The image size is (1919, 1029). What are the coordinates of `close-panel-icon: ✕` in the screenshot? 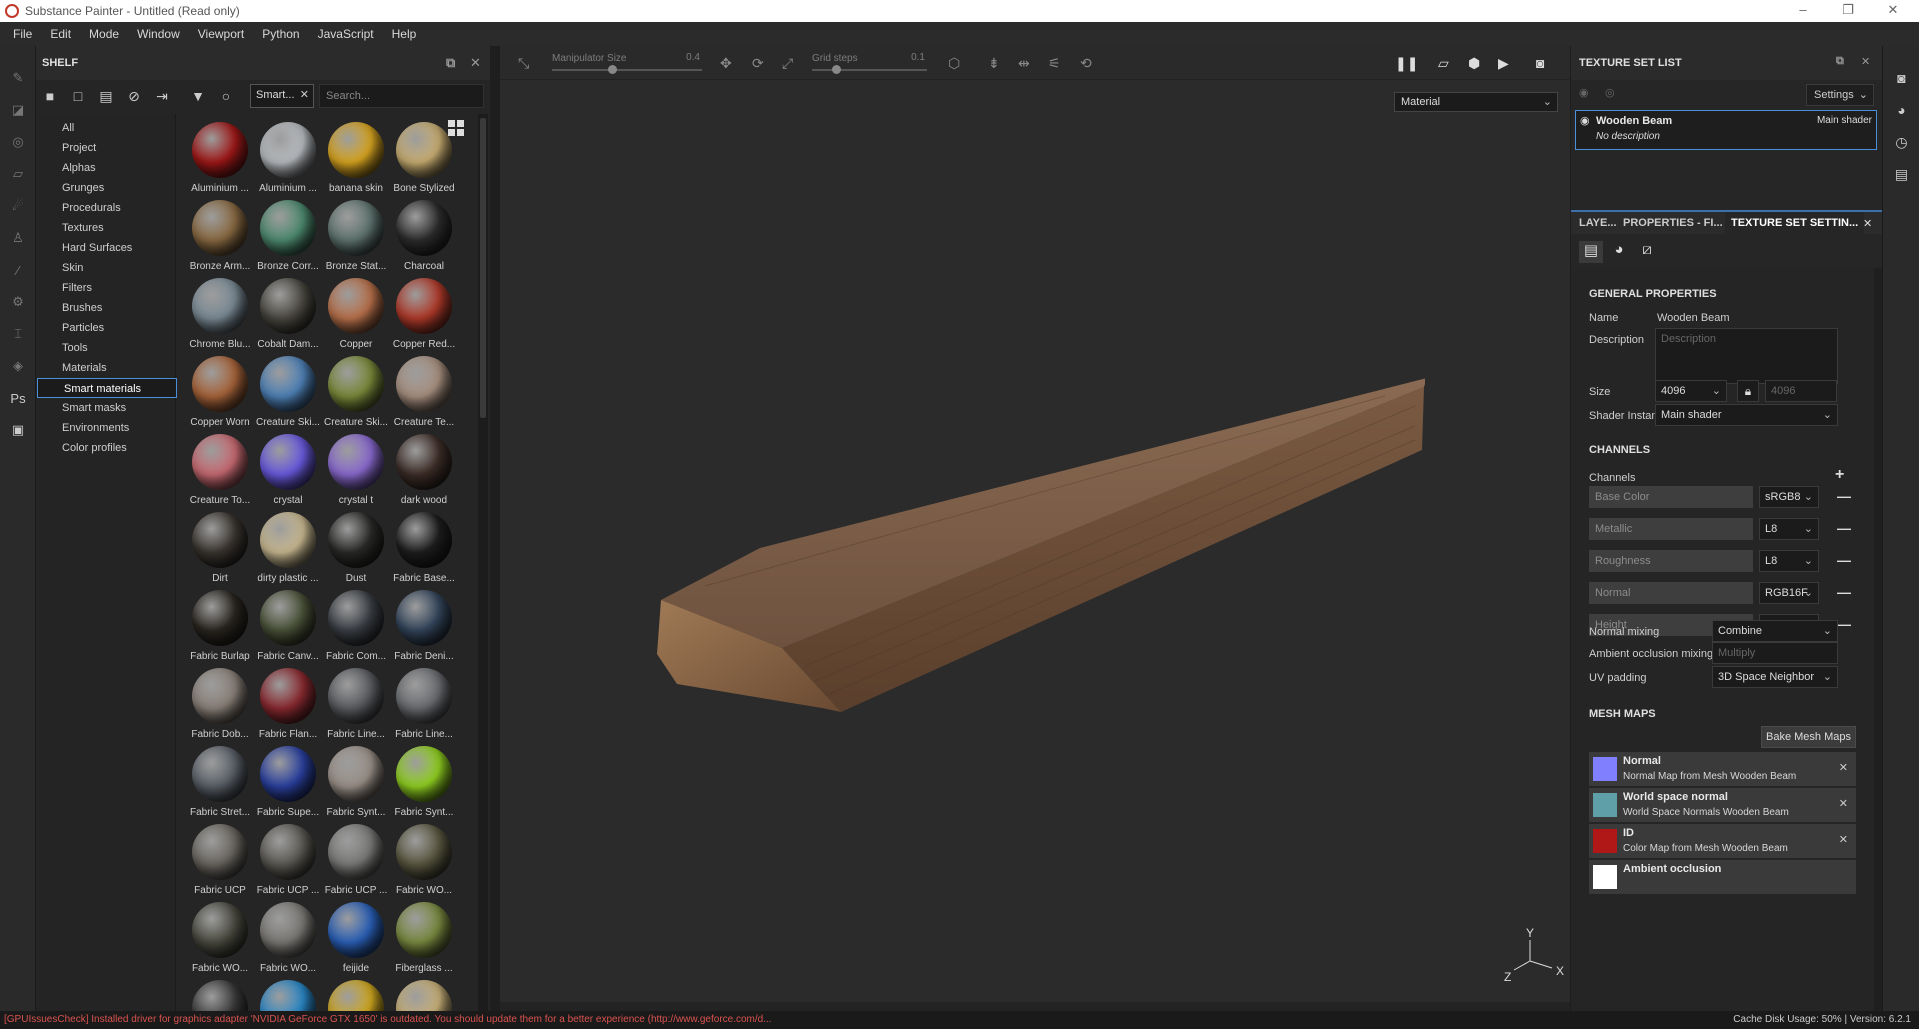 It's located at (1865, 61).